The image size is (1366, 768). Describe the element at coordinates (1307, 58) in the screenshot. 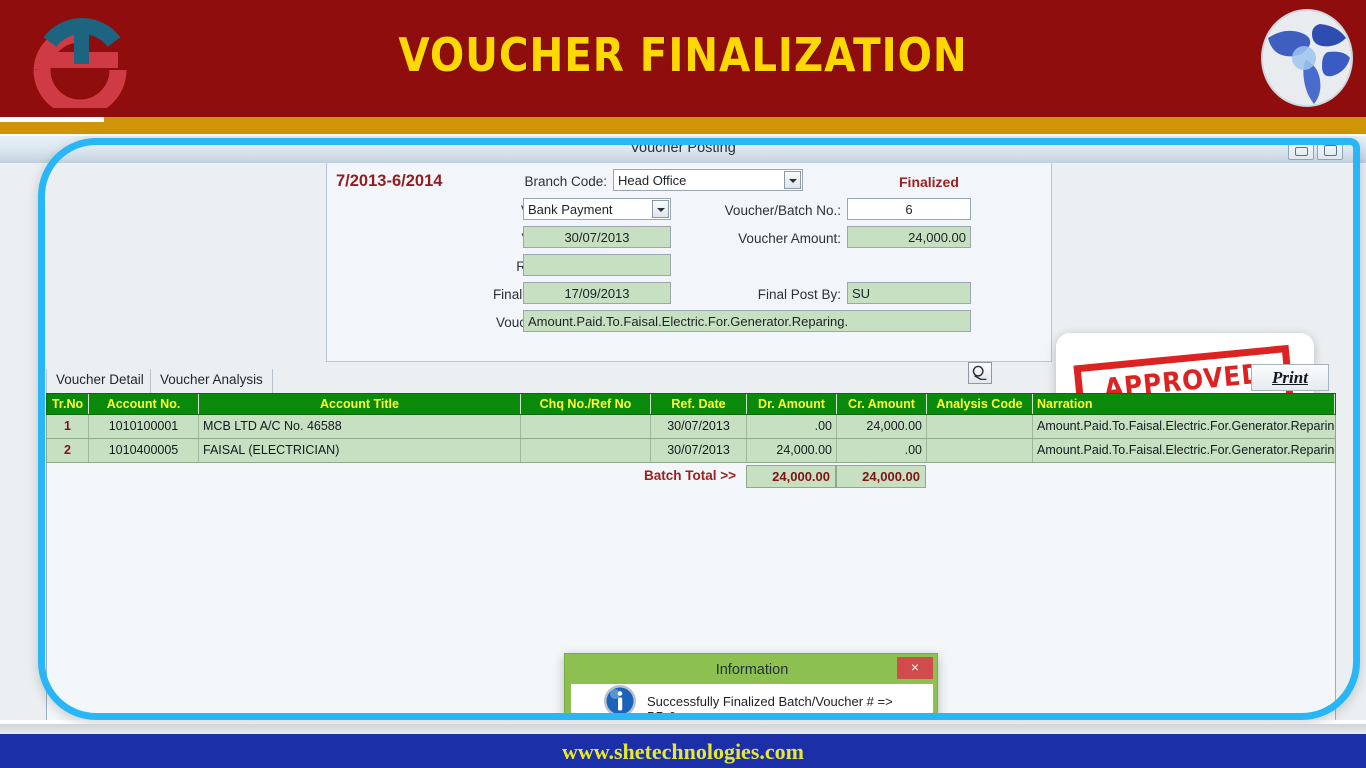

I see `globe-icon` at that location.